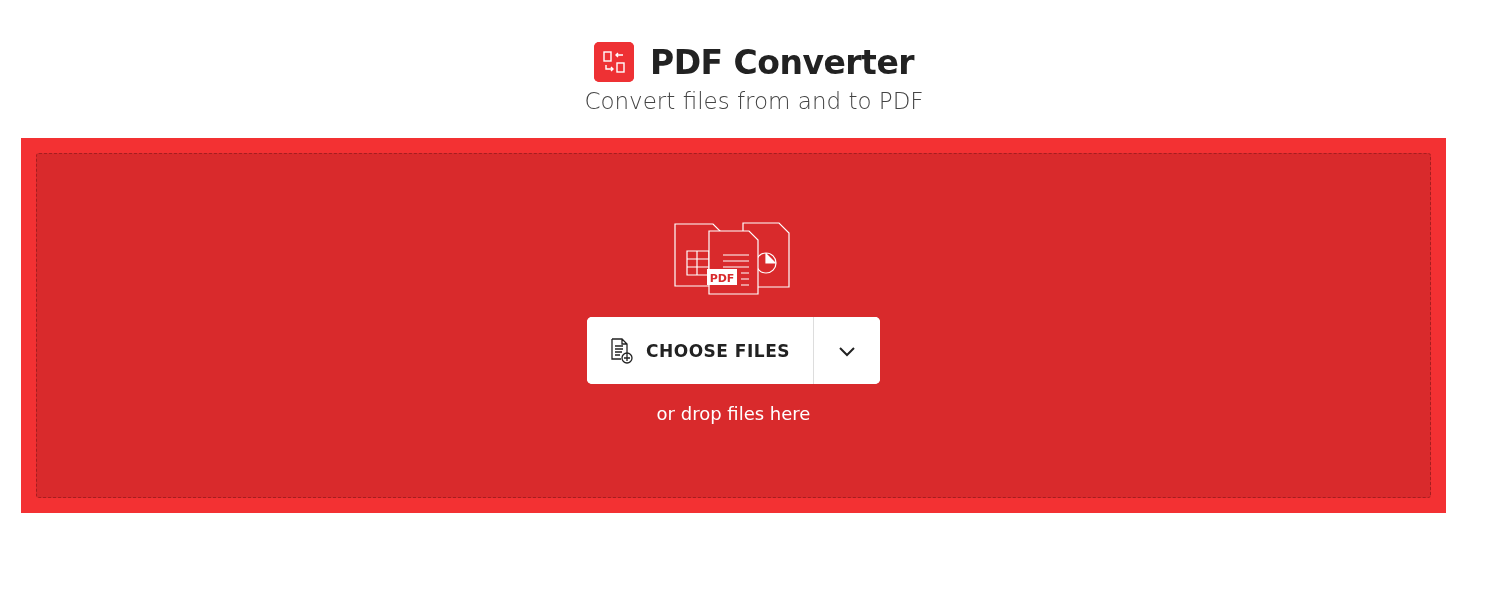 The width and height of the screenshot is (1508, 594). Describe the element at coordinates (733, 259) in the screenshot. I see `documents-illustration-drawing: PDF` at that location.